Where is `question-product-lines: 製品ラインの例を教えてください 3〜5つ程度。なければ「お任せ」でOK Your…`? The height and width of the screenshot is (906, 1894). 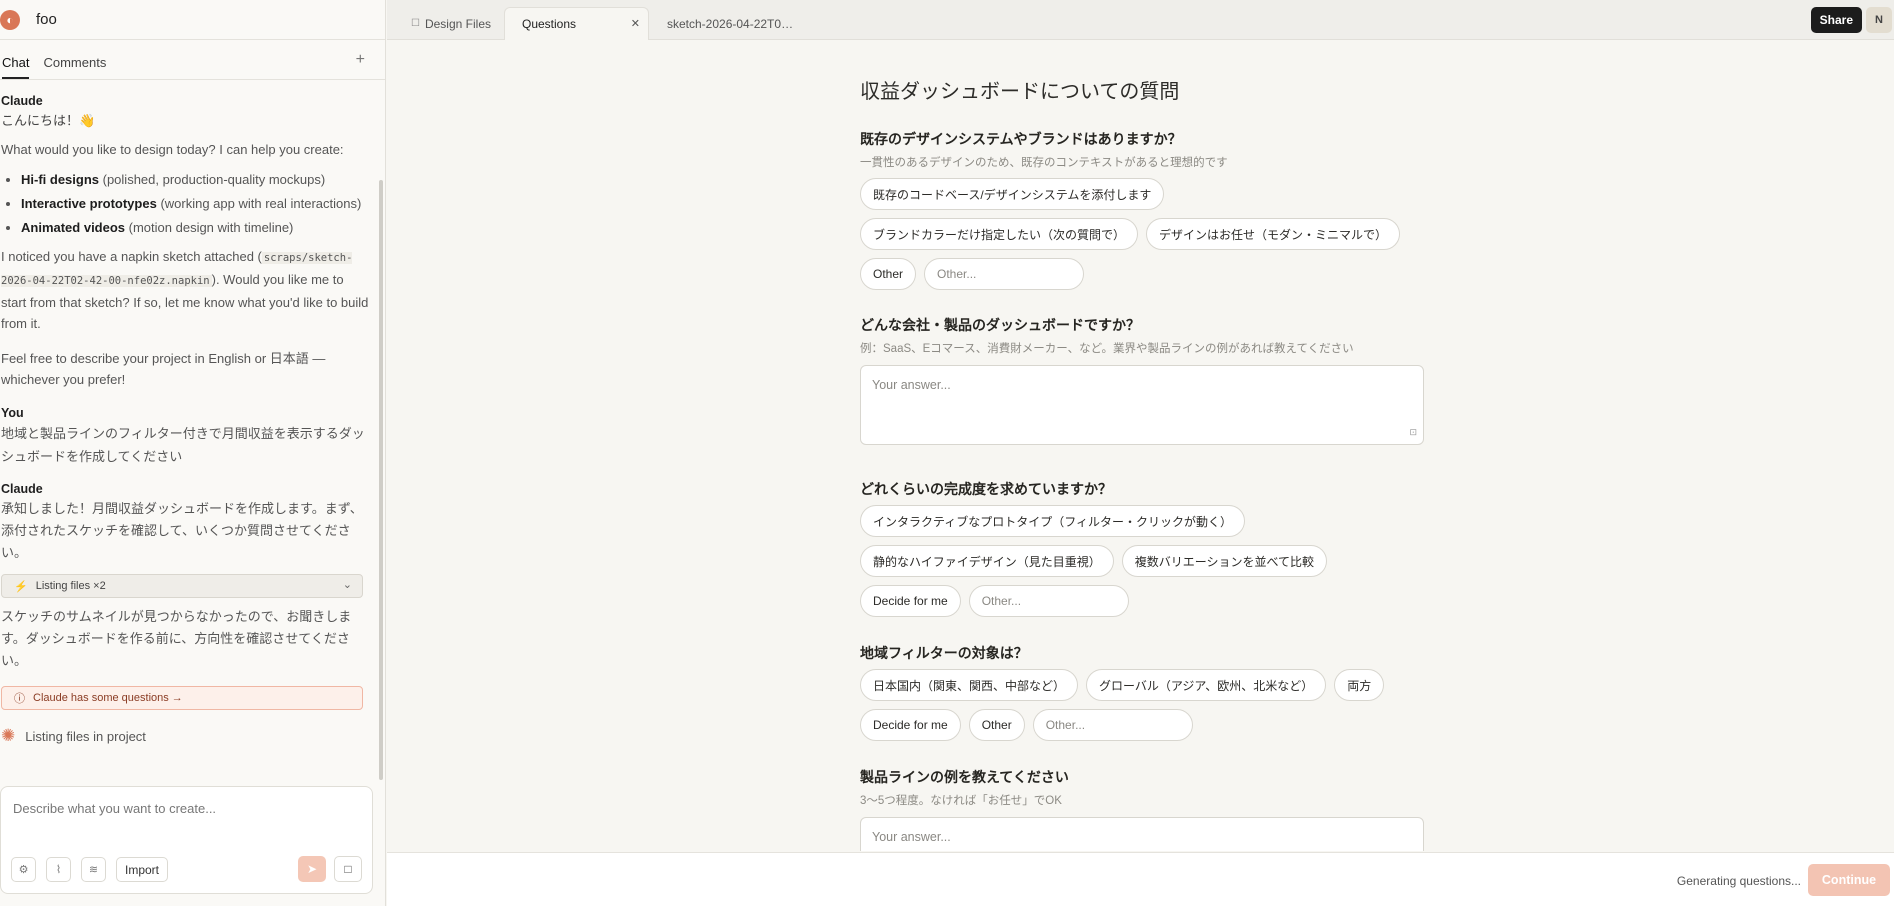 question-product-lines: 製品ラインの例を教えてください 3〜5つ程度。なければ「お任せ」でOK Your… is located at coordinates (1142, 809).